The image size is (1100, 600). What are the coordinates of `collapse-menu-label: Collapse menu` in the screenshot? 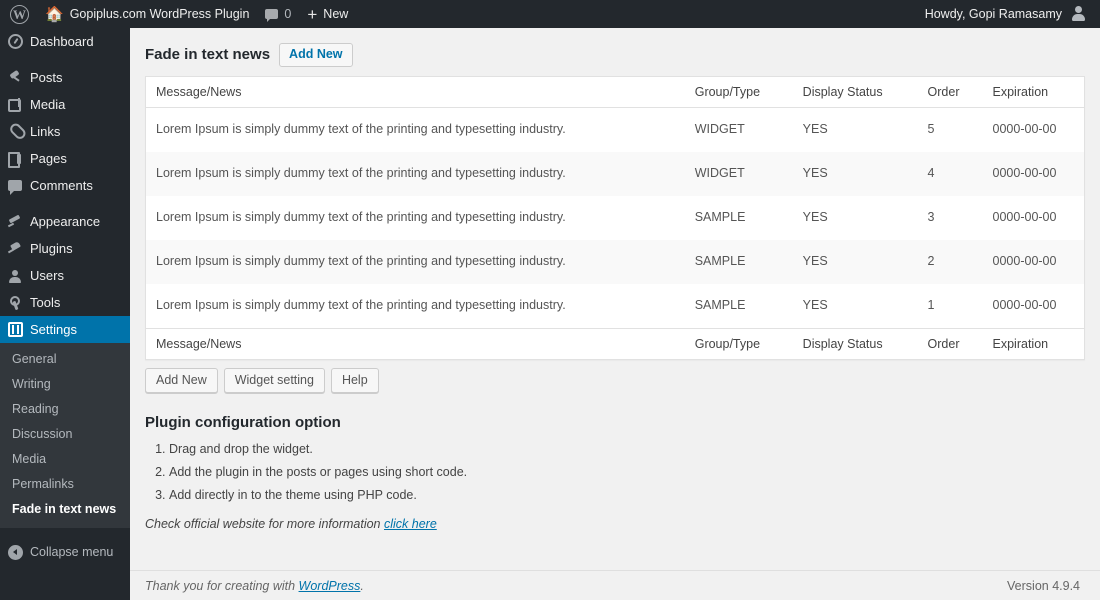 It's located at (72, 552).